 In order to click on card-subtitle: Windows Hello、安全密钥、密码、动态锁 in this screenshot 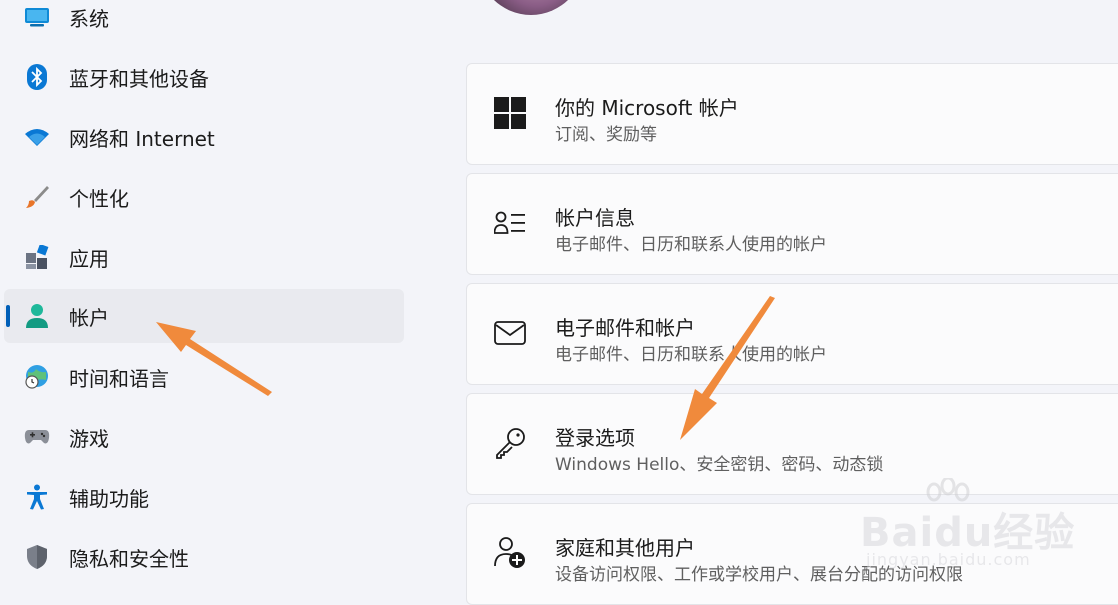, I will do `click(719, 465)`.